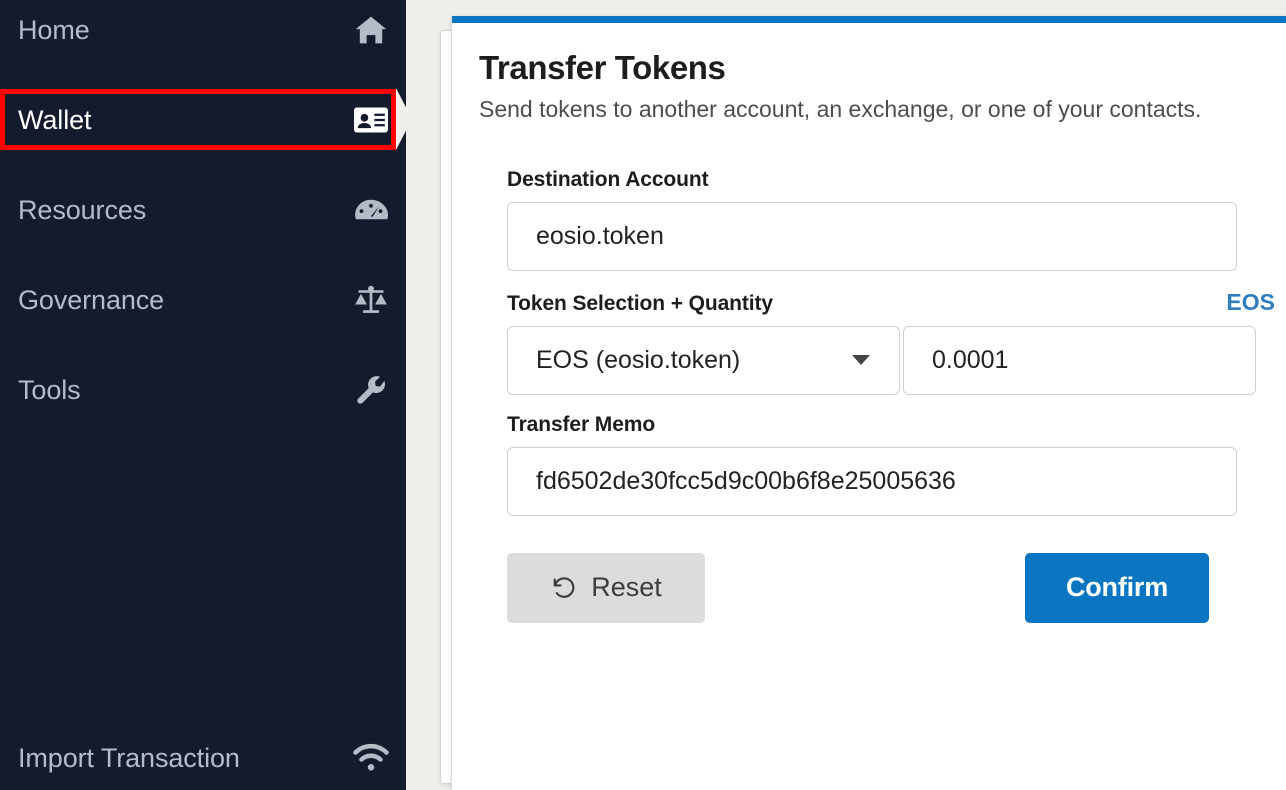 The width and height of the screenshot is (1286, 790). Describe the element at coordinates (82, 209) in the screenshot. I see `sidebar-item-label: Resources` at that location.